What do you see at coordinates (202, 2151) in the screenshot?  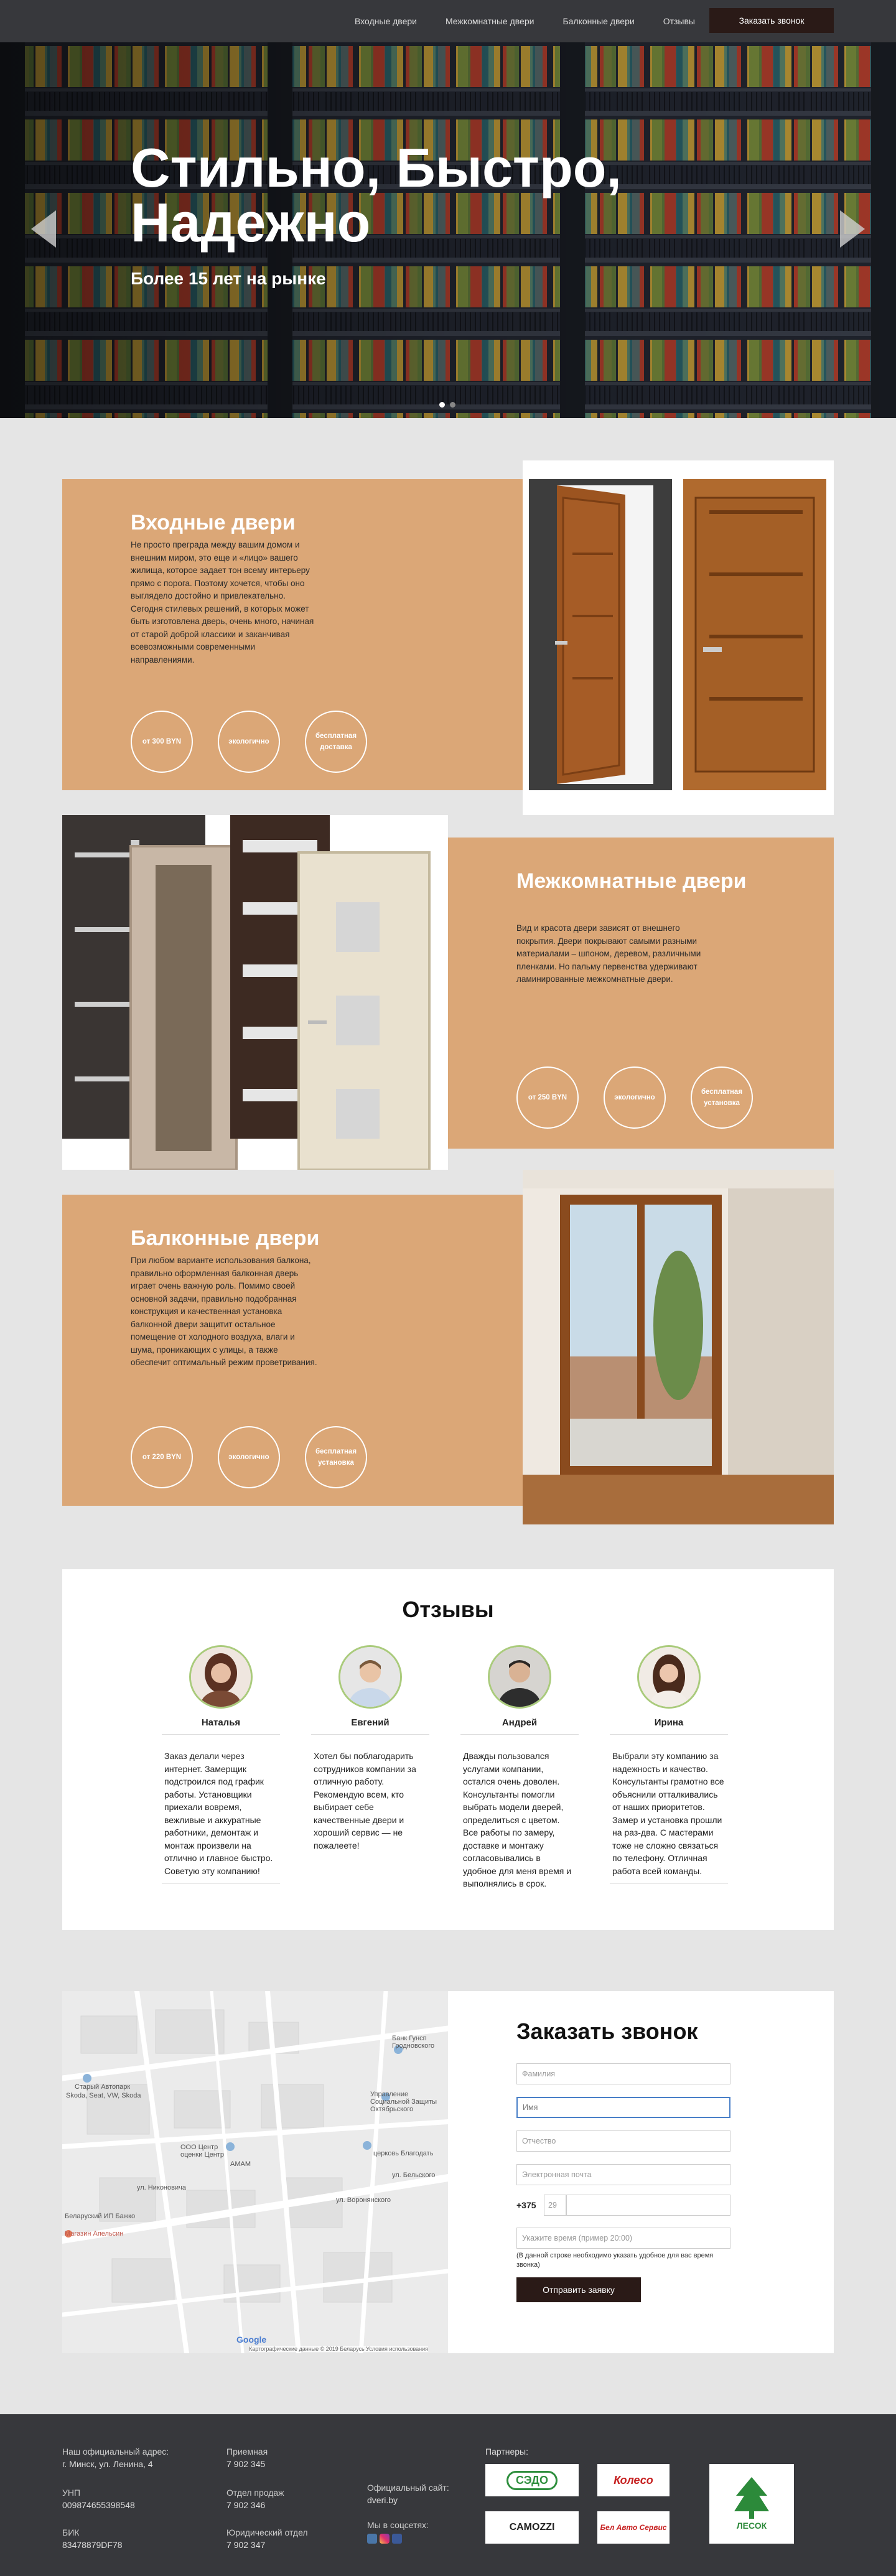 I see `map-label: ООО Центр оценки Центр` at bounding box center [202, 2151].